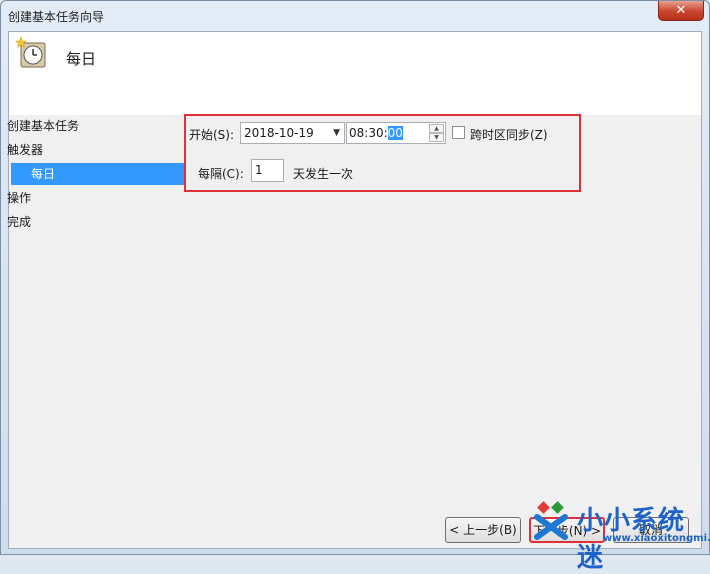  I want to click on start-date-picker: 2018-10-19 ▼, so click(292, 133).